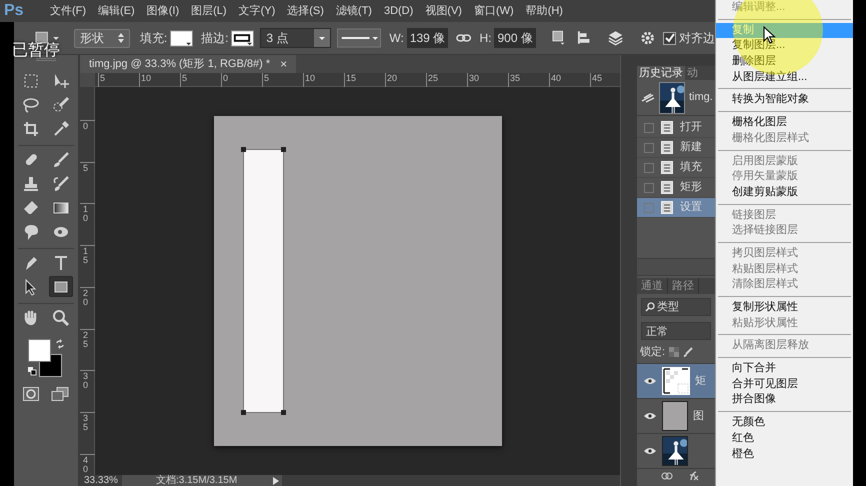  I want to click on brush-icon, so click(61, 159).